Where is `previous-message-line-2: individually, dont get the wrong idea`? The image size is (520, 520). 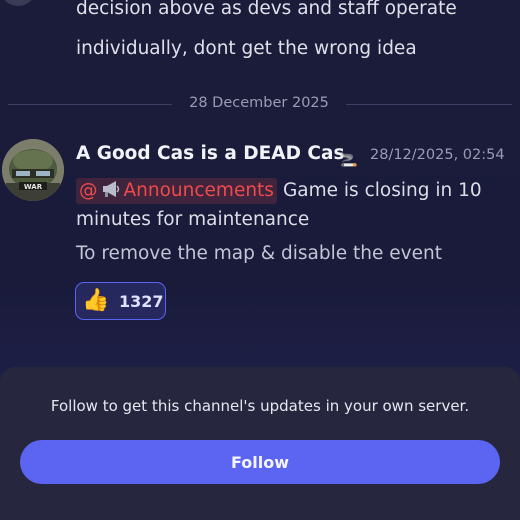
previous-message-line-2: individually, dont get the wrong idea is located at coordinates (246, 48).